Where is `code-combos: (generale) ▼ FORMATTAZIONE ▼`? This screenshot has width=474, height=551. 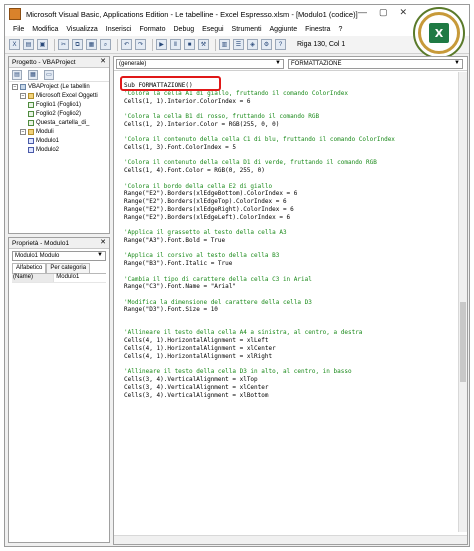 code-combos: (generale) ▼ FORMATTAZIONE ▼ is located at coordinates (290, 64).